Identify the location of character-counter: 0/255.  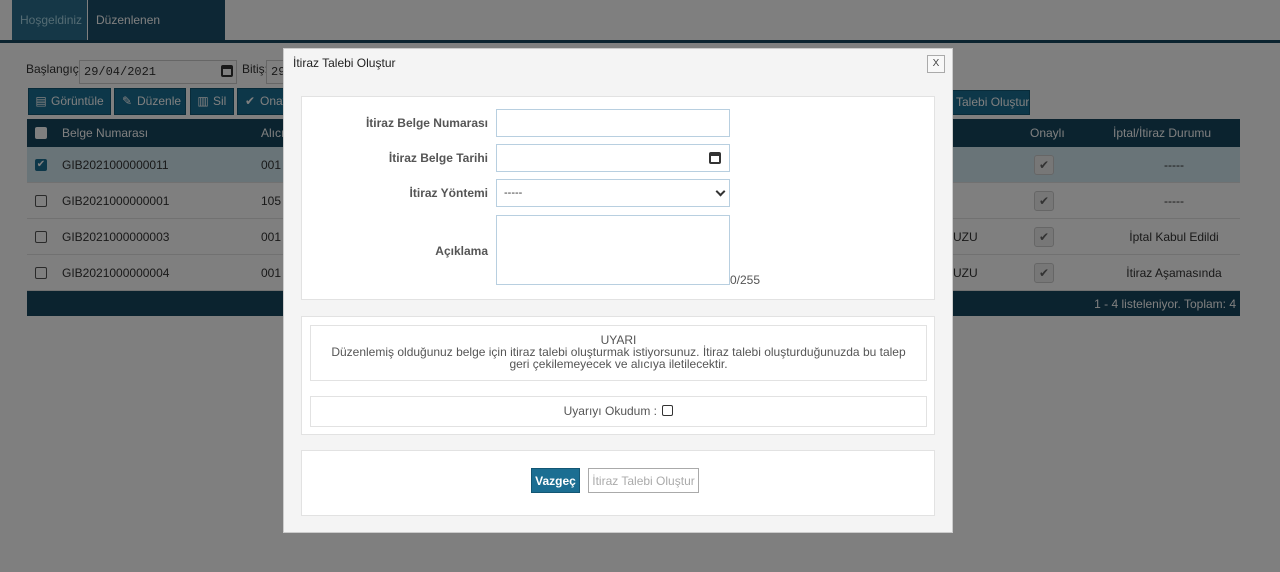
(745, 280).